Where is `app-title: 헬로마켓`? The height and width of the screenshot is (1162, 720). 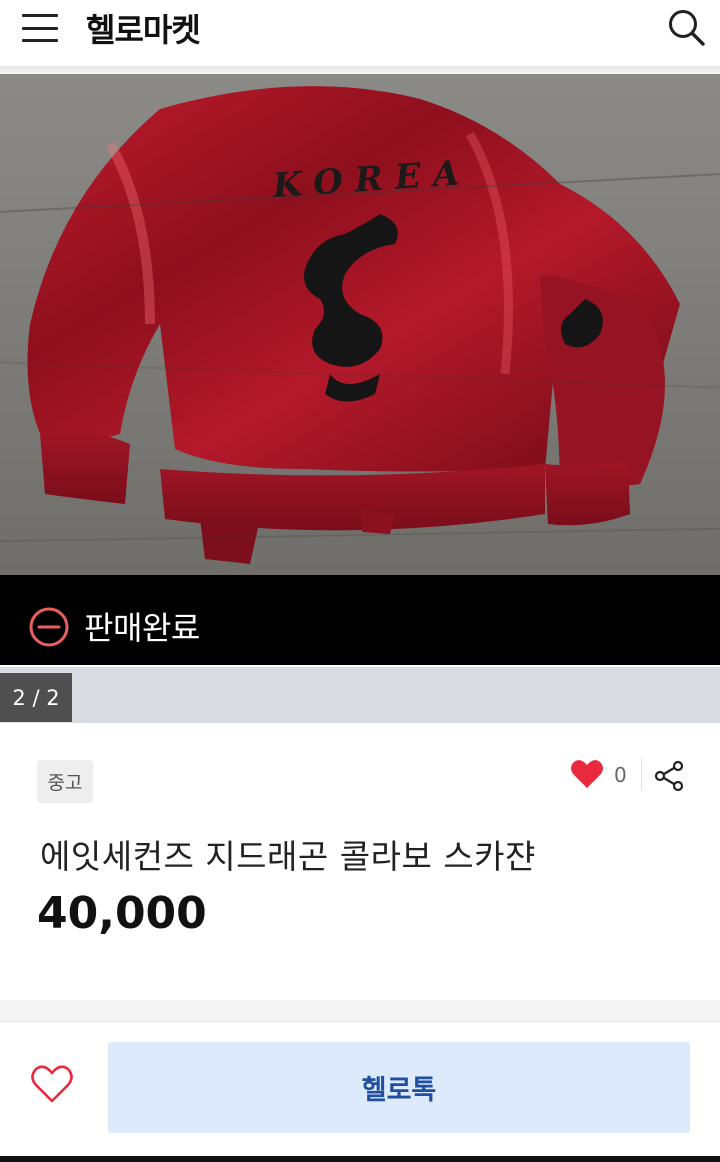 app-title: 헬로마켓 is located at coordinates (143, 28).